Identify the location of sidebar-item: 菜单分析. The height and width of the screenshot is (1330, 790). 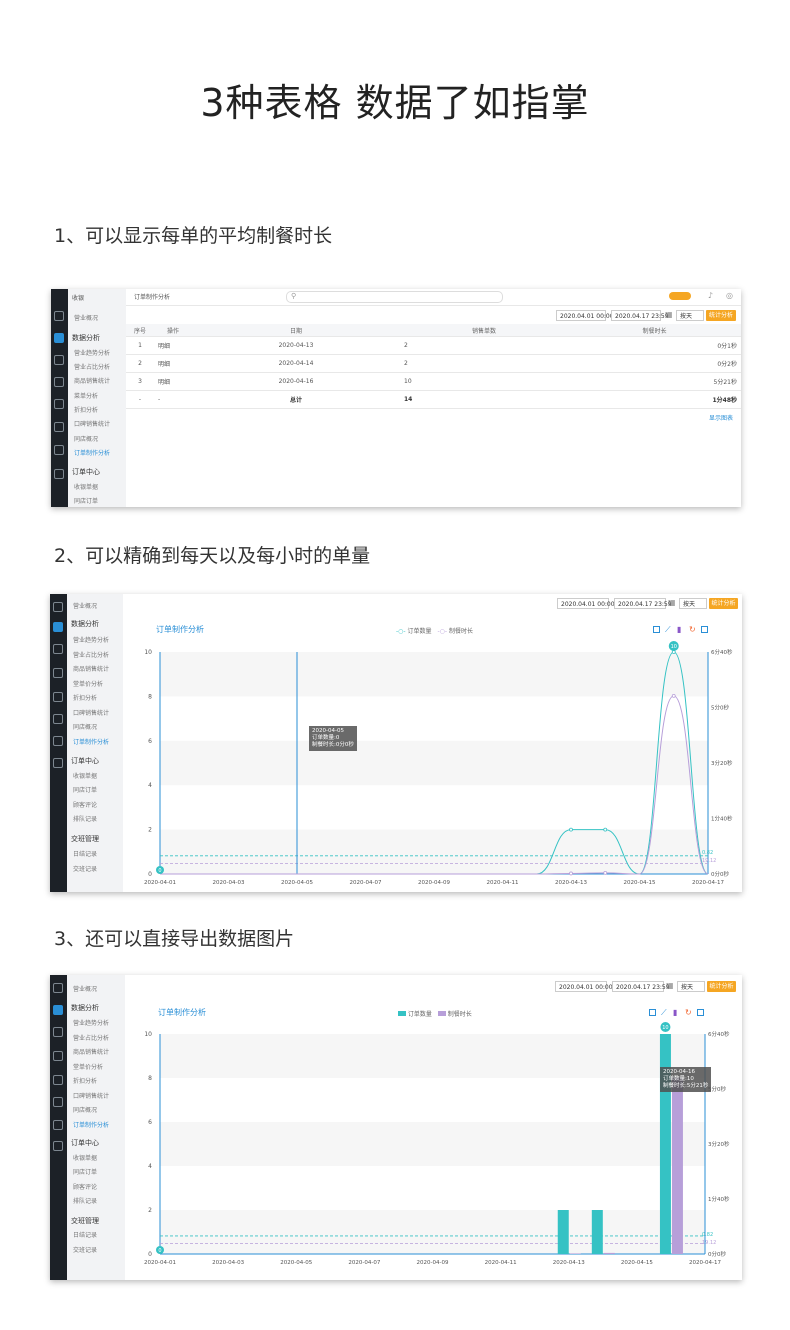
(86, 395).